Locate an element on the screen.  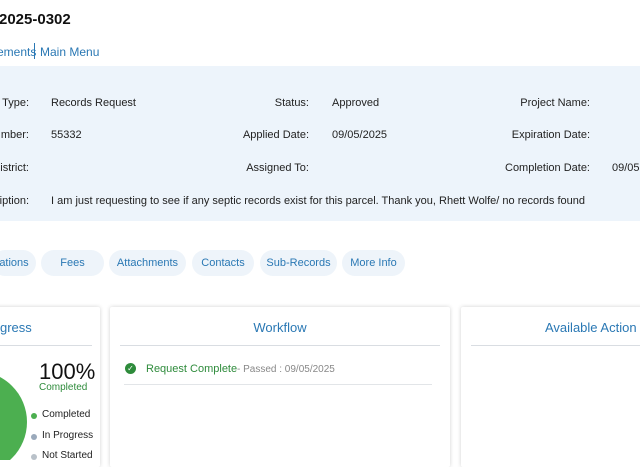
tab-inspections: ations is located at coordinates (18, 263).